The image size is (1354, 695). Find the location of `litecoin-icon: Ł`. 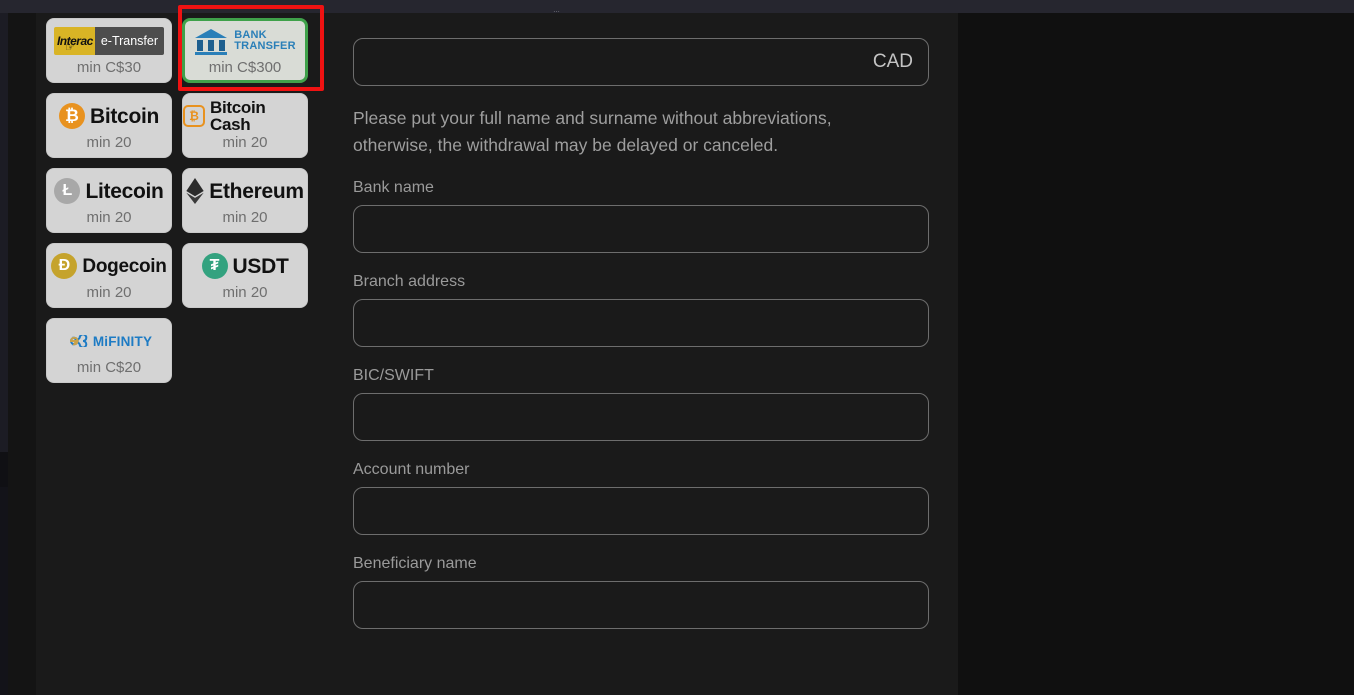

litecoin-icon: Ł is located at coordinates (67, 191).